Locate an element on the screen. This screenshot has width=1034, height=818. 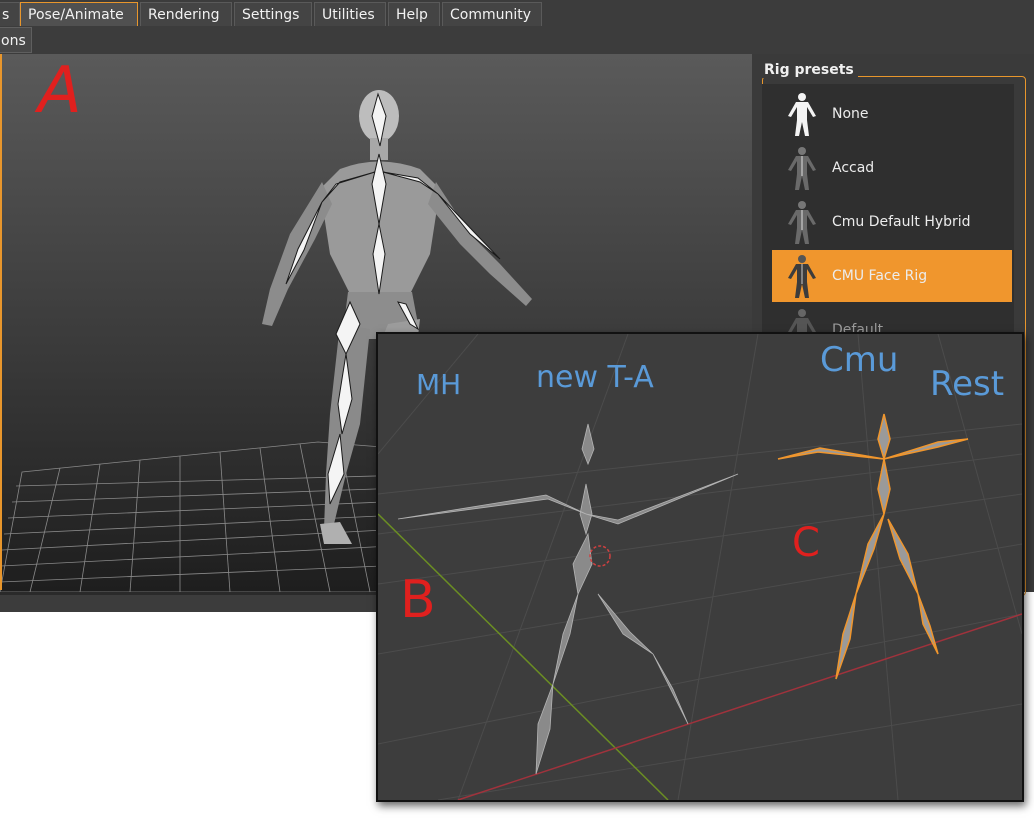
tab-partial: s is located at coordinates (10, 14).